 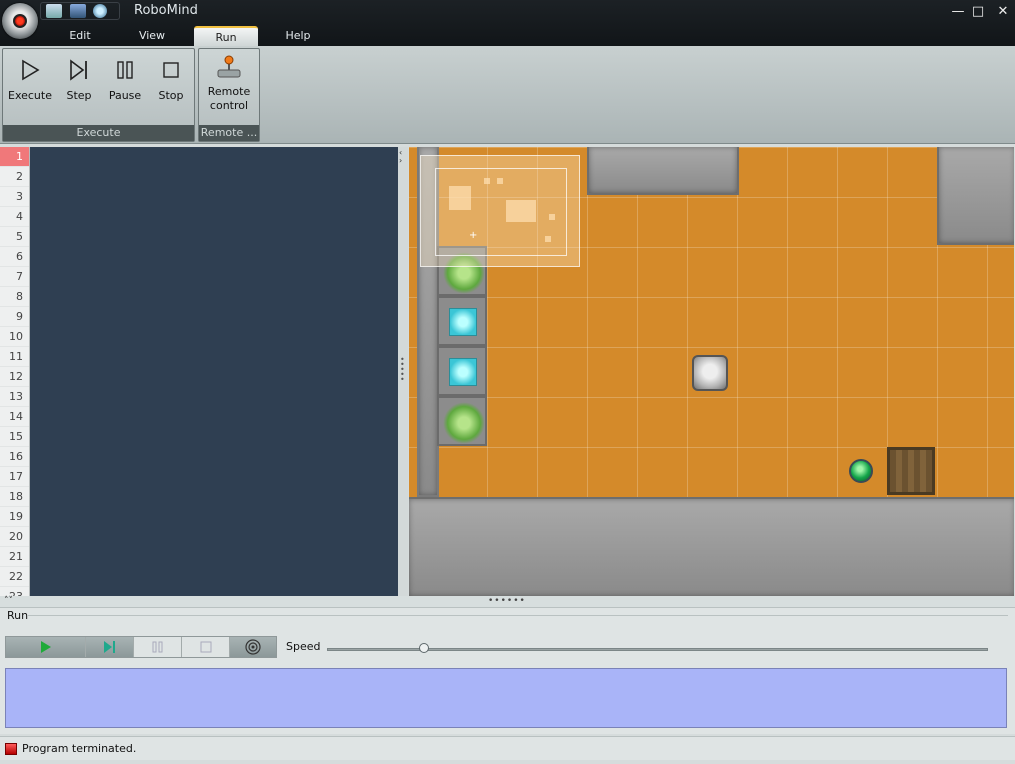 What do you see at coordinates (229, 84) in the screenshot?
I see `remote-control-button: Remote control` at bounding box center [229, 84].